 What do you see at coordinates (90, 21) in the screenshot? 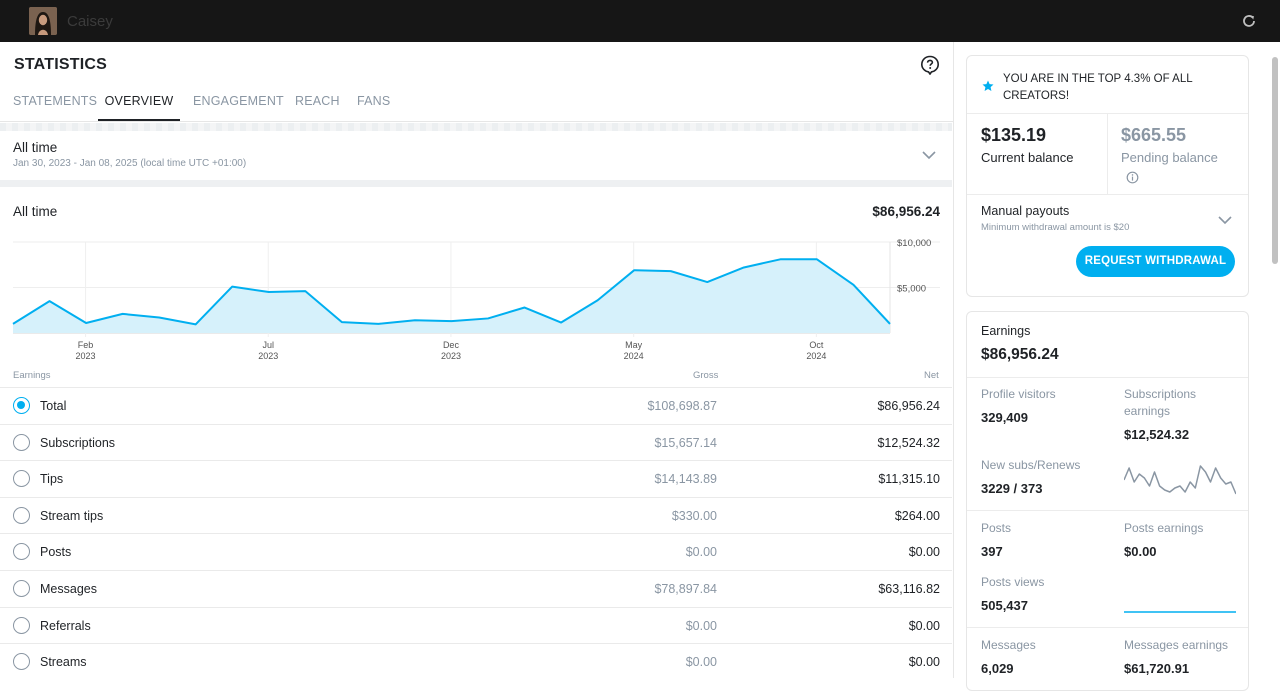
I see `username: Caisey` at bounding box center [90, 21].